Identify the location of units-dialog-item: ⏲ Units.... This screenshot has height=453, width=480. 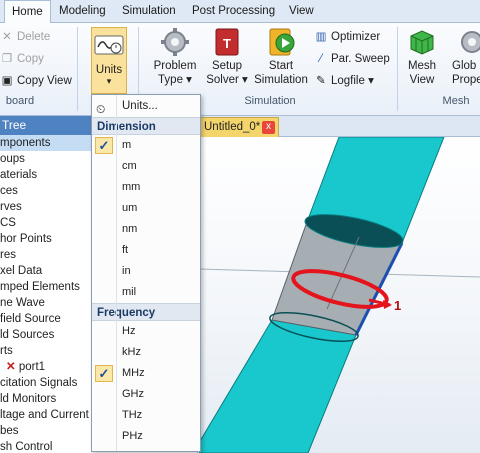
(146, 106).